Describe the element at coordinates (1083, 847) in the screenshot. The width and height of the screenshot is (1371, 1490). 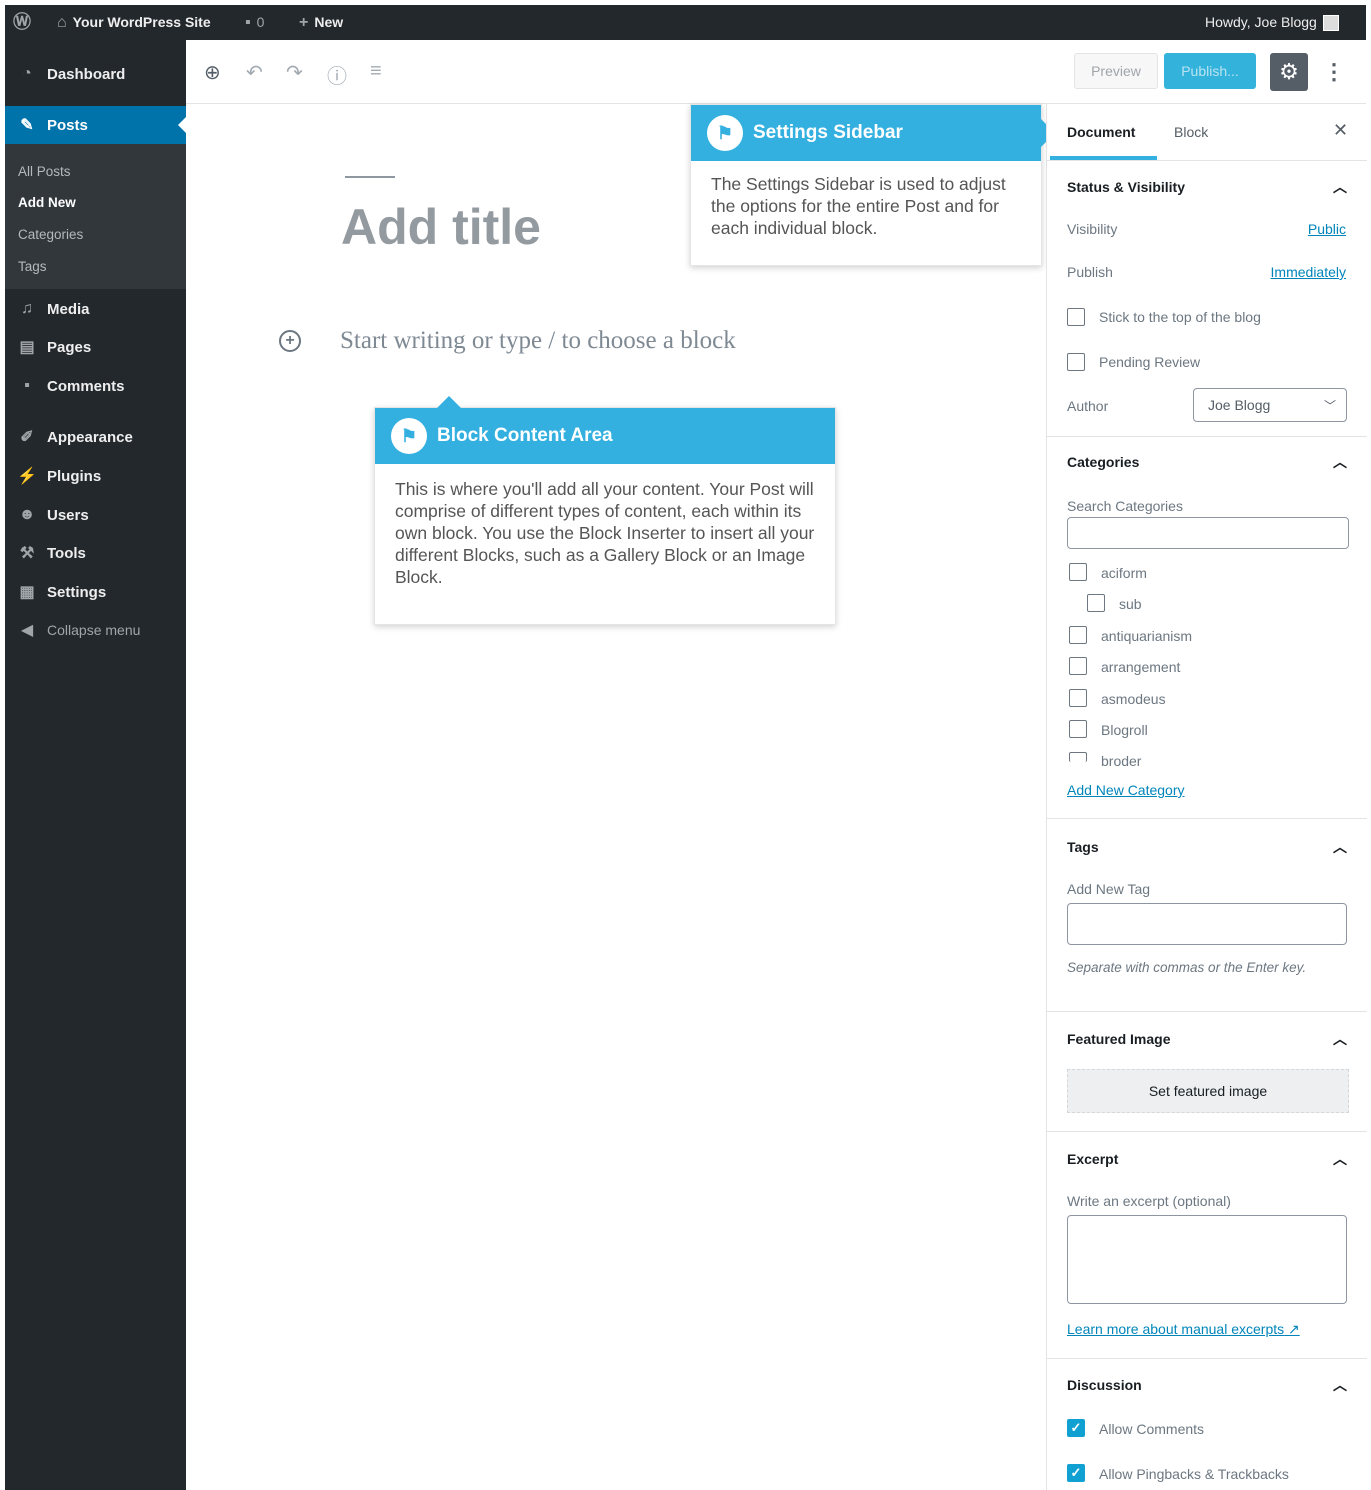
I see `panel-title-tags: Tags` at that location.